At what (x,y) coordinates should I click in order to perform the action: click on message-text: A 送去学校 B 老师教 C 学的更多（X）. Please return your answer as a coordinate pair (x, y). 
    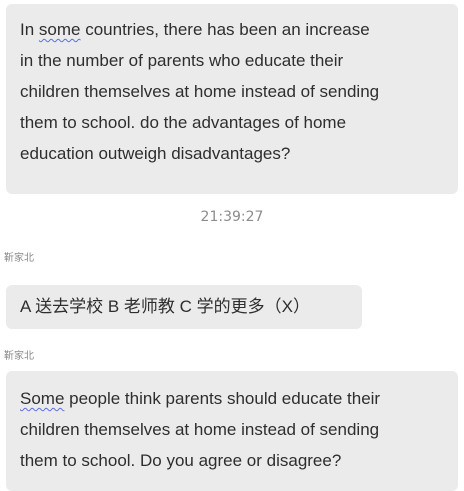
    Looking at the image, I should click on (165, 306).